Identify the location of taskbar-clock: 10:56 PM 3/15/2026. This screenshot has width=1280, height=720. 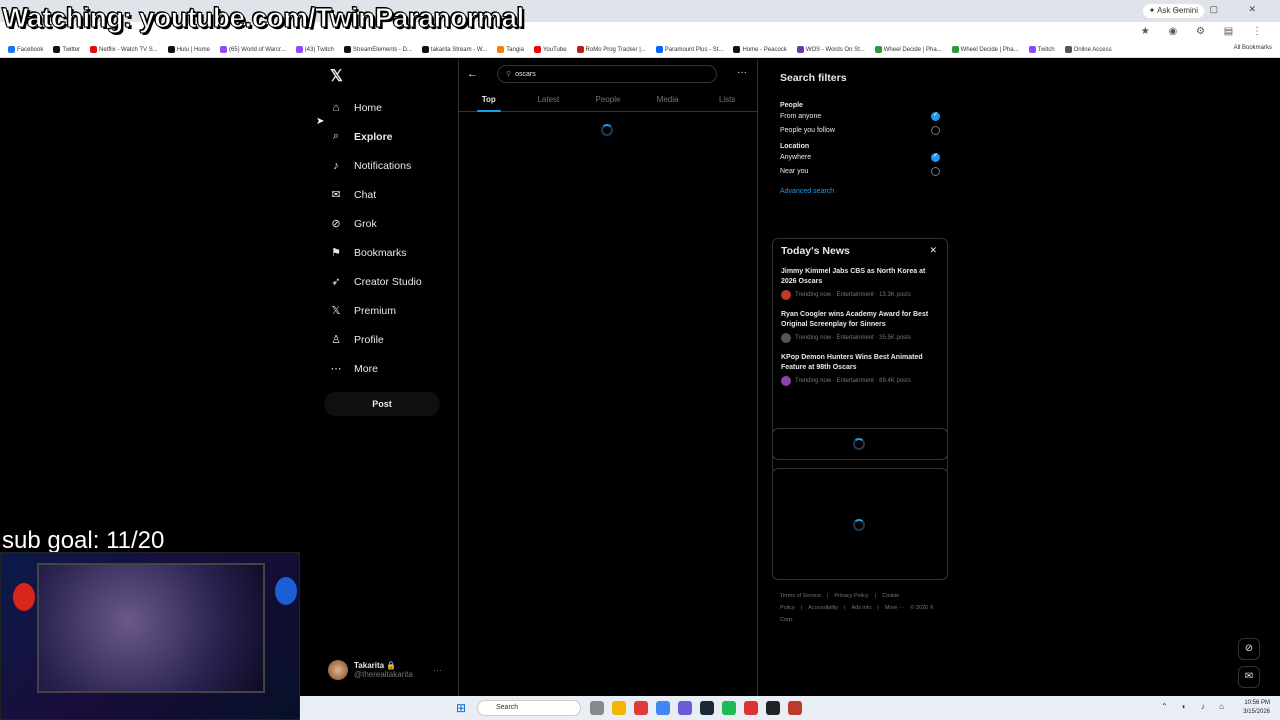
(1256, 708).